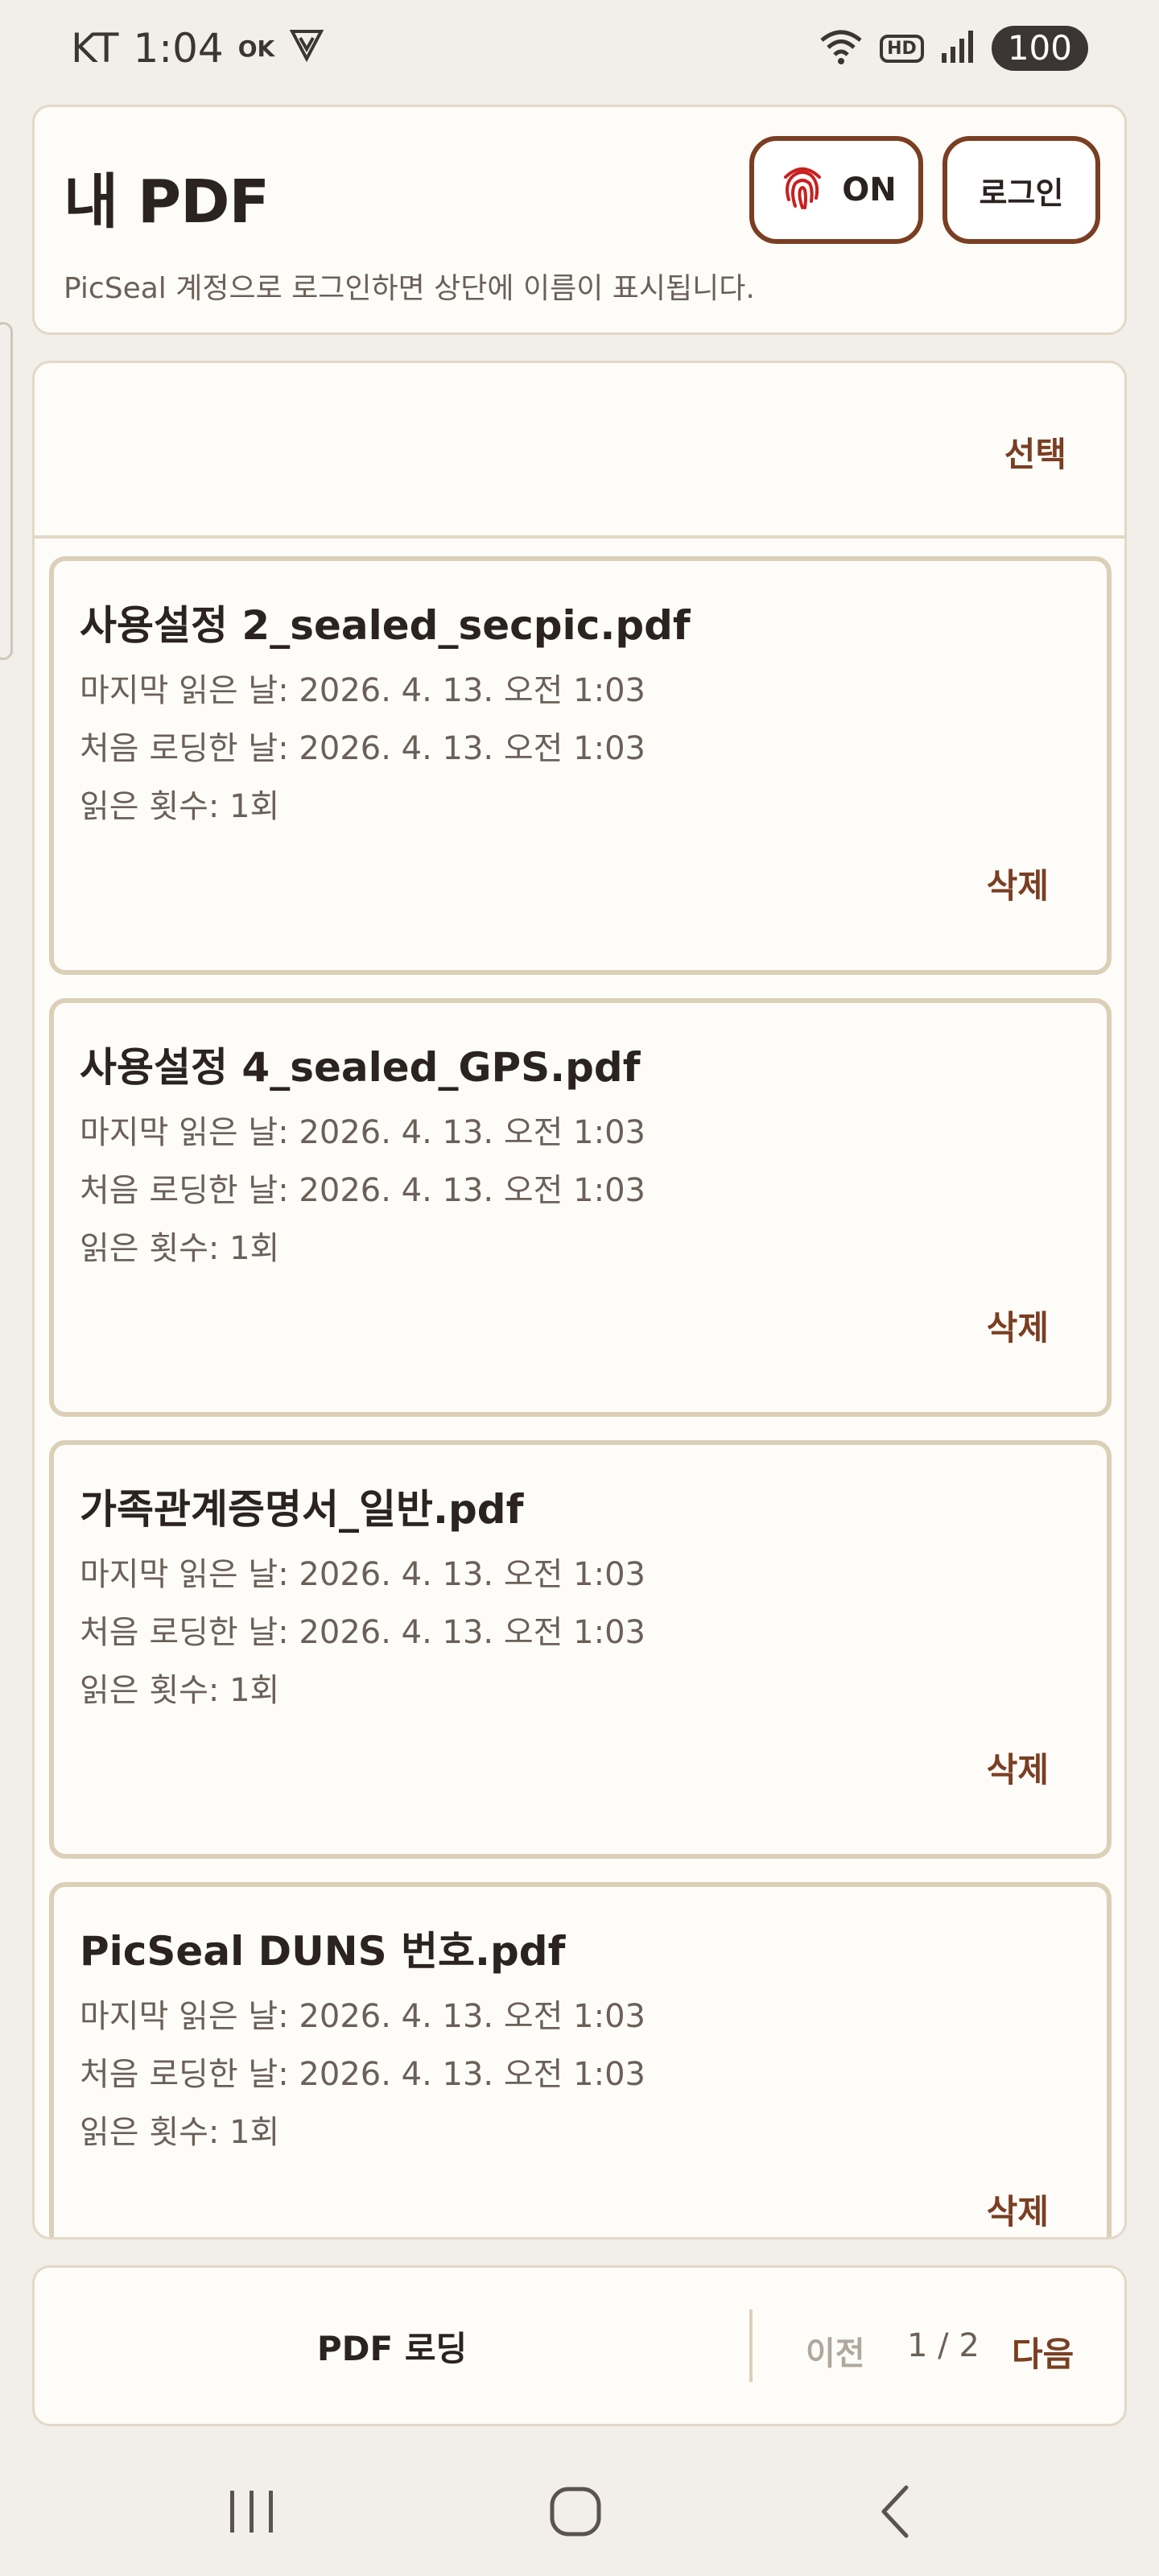  What do you see at coordinates (409, 288) in the screenshot?
I see `login-hint-text: PicSeal 계정으로 로그인하면 상단에 이름이 표시됩니다.` at bounding box center [409, 288].